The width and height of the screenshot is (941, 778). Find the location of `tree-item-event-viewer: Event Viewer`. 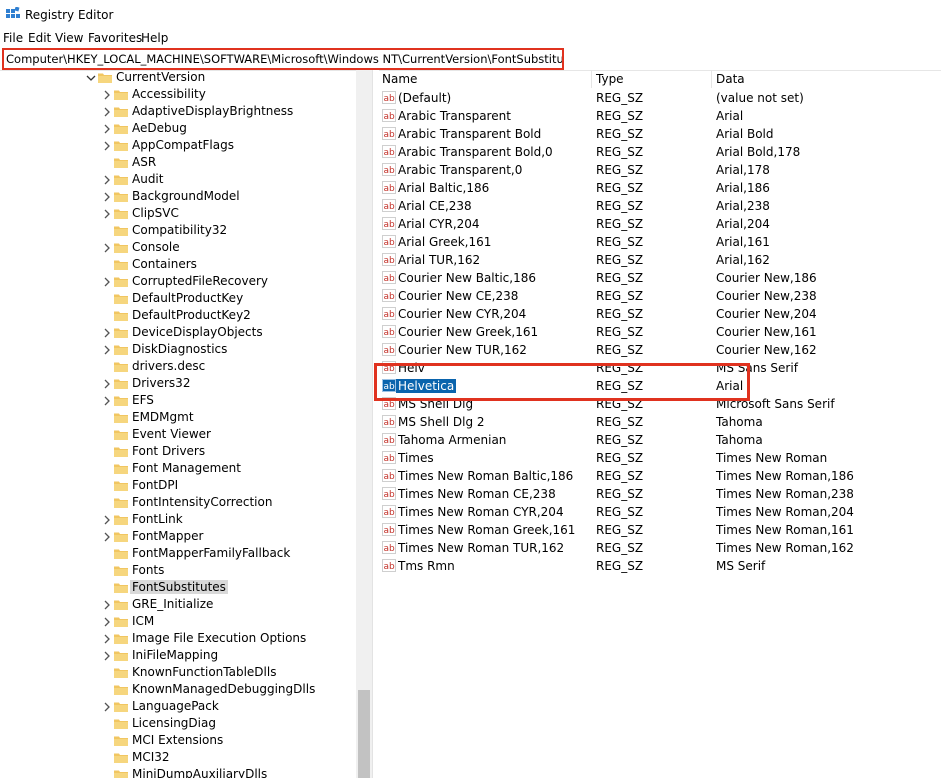

tree-item-event-viewer: Event Viewer is located at coordinates (178, 434).